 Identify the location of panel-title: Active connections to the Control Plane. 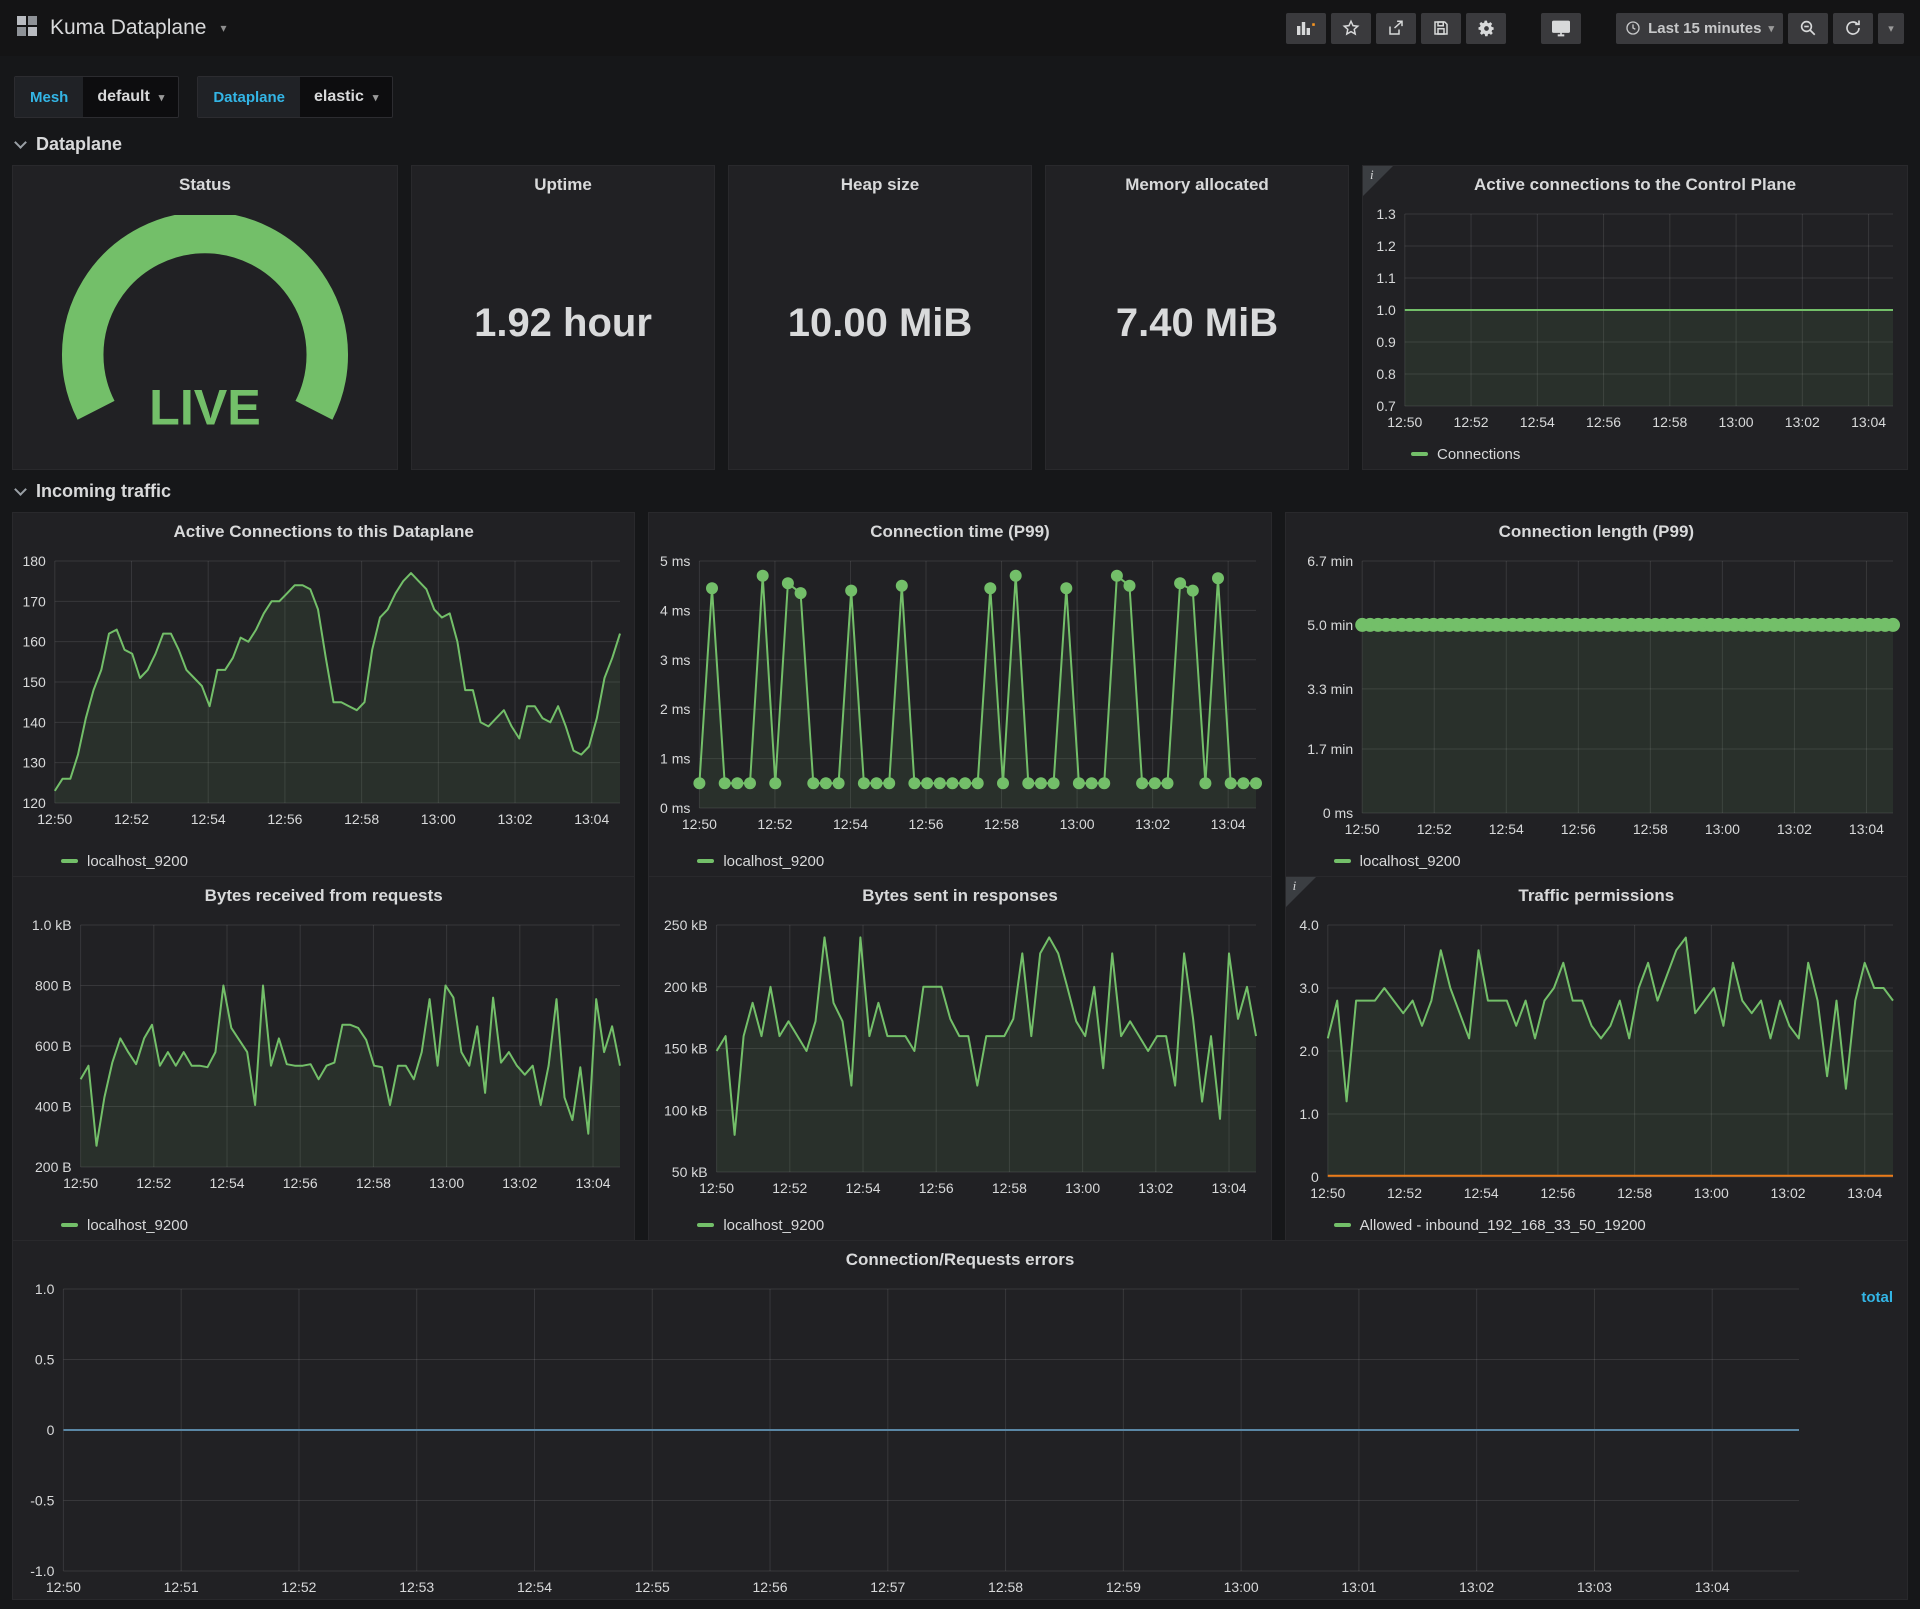
(1635, 185).